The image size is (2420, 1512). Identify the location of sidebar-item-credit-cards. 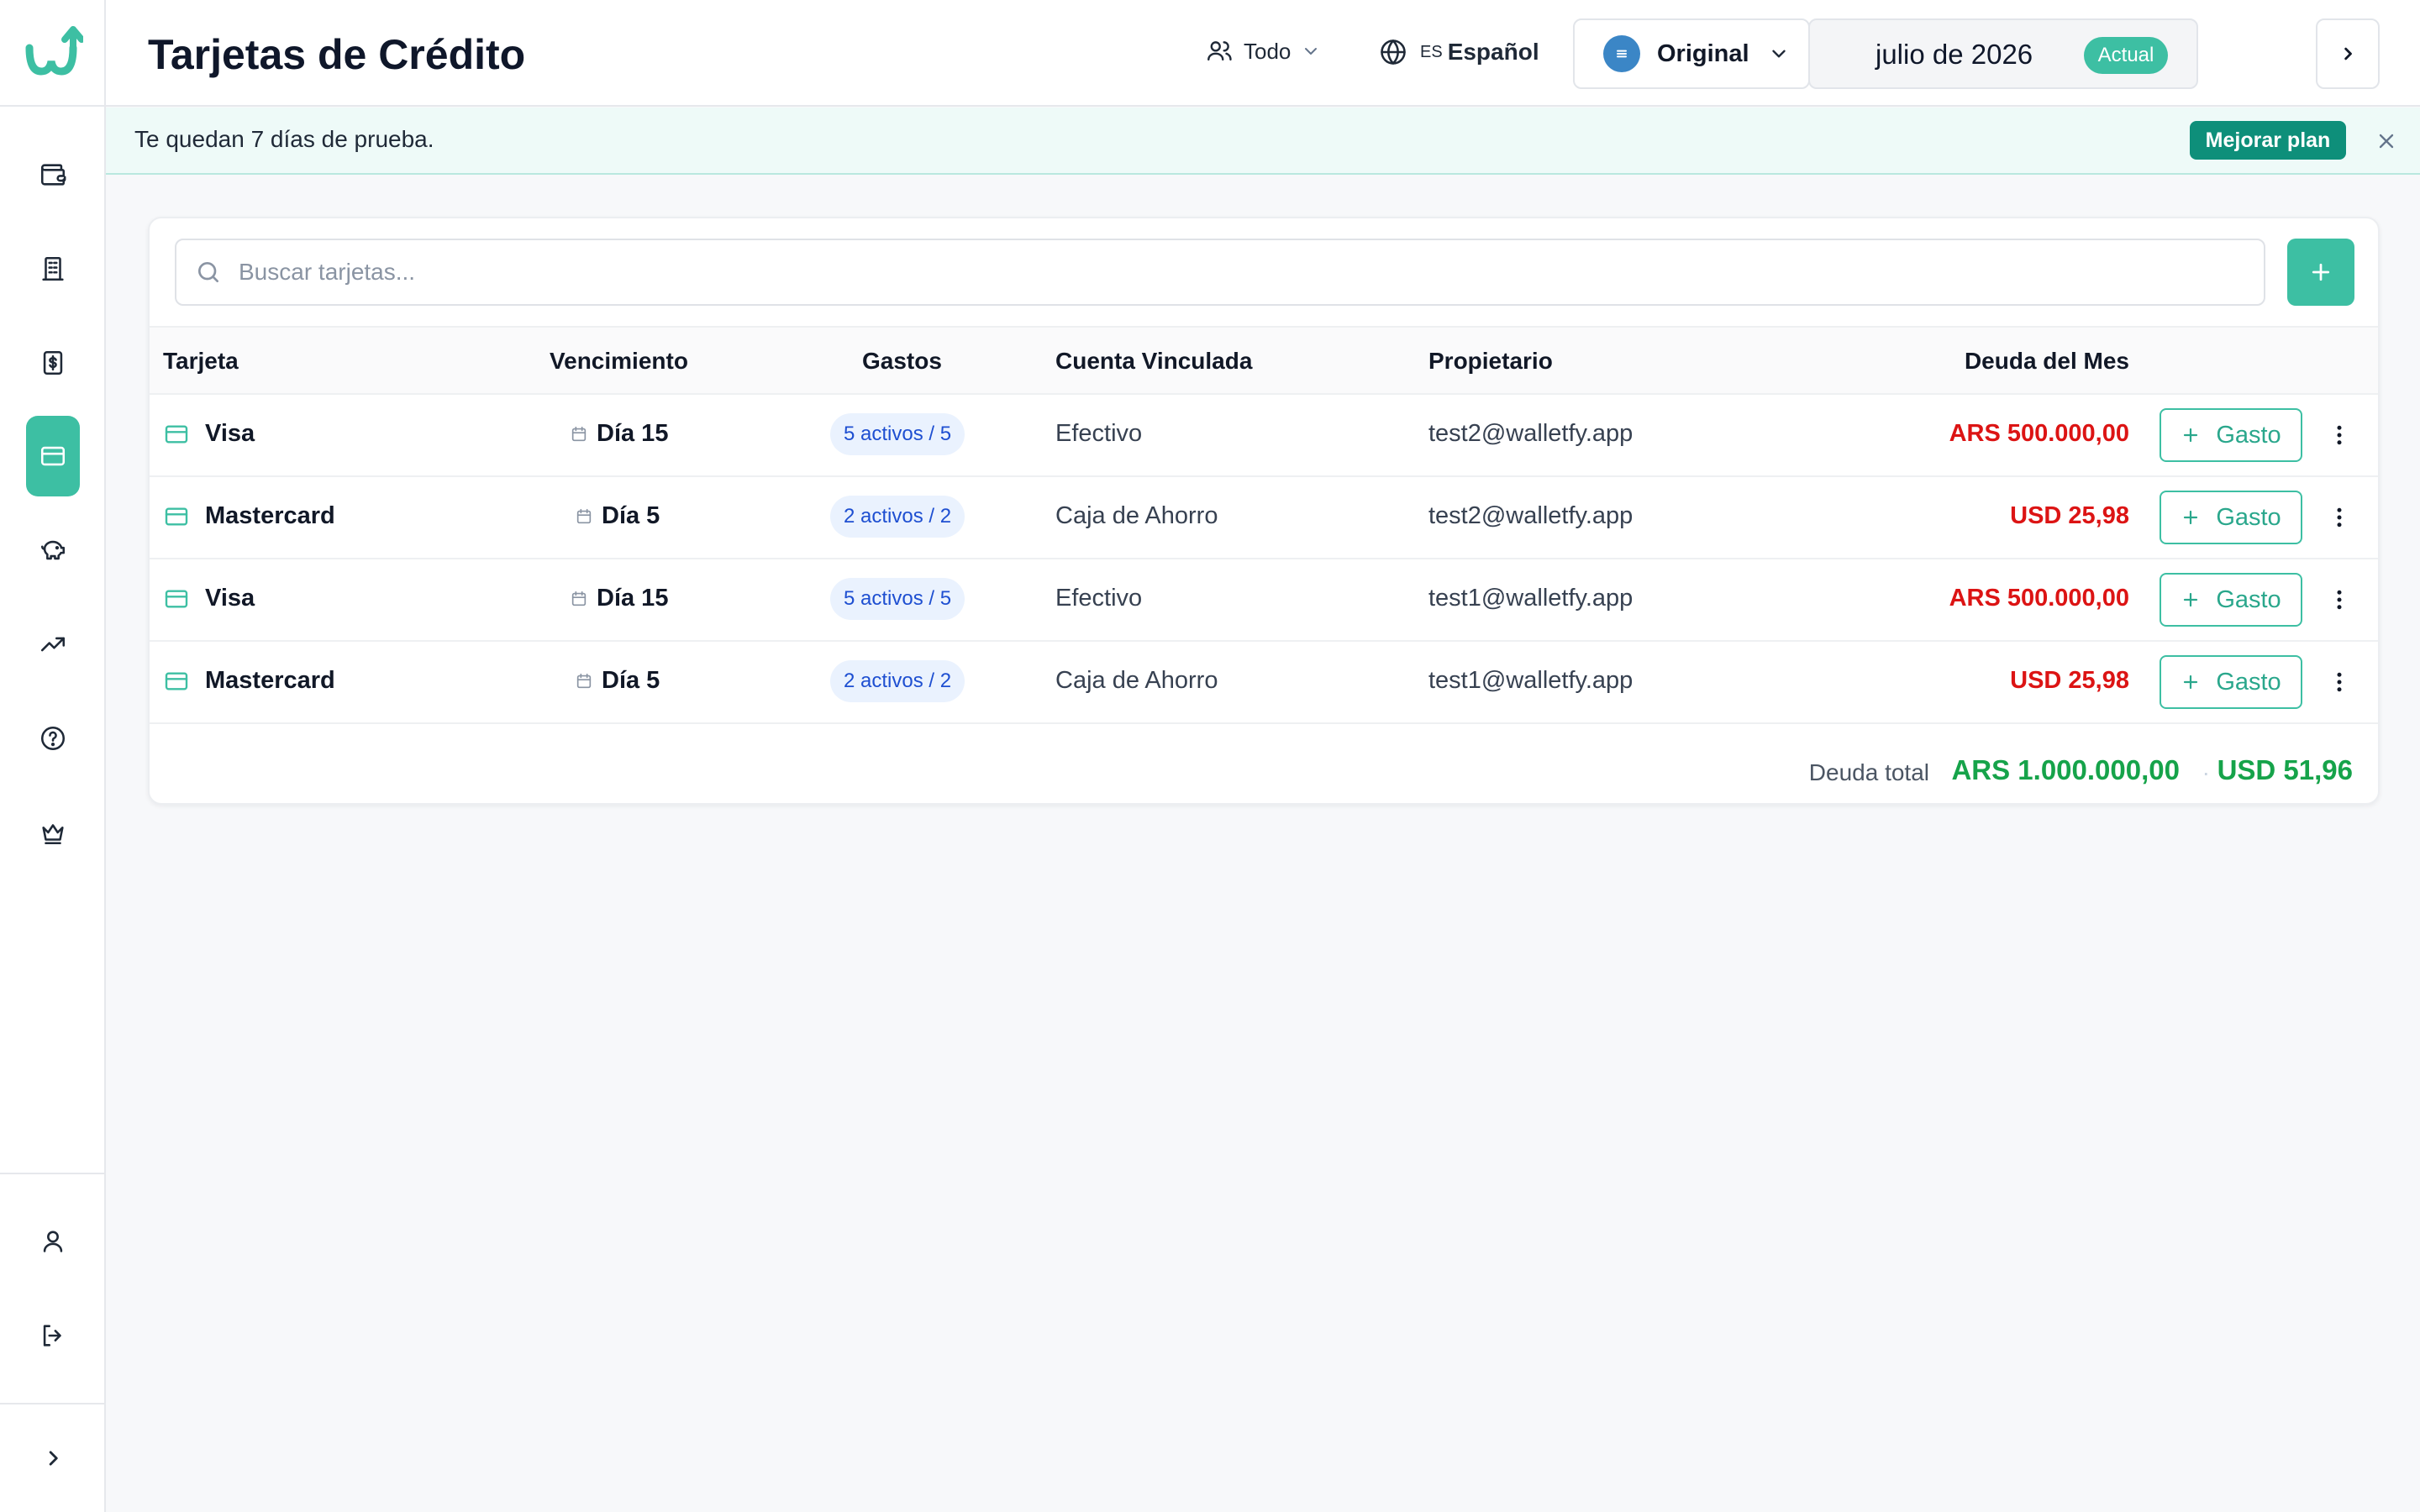
(53, 456).